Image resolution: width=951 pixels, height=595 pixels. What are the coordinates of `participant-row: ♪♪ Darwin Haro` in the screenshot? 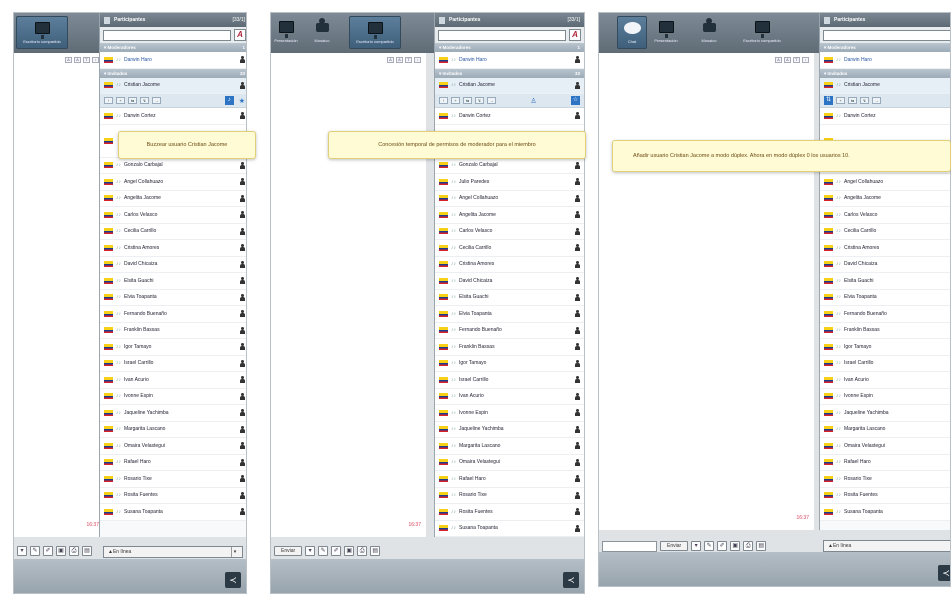 It's located at (885, 60).